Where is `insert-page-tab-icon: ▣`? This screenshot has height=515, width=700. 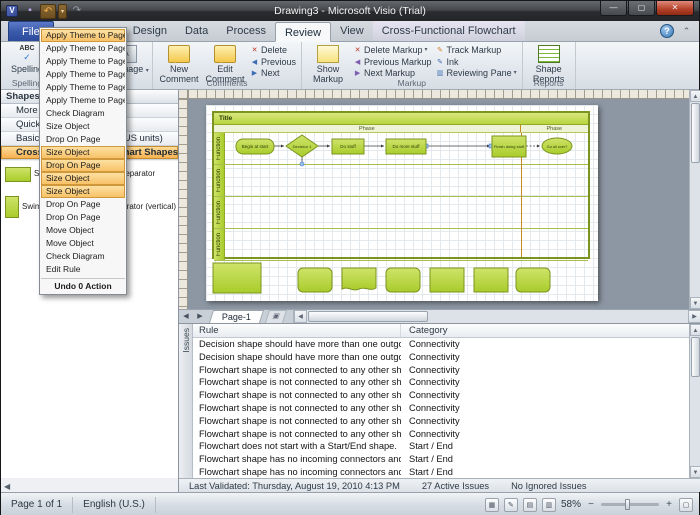
insert-page-tab-icon: ▣ is located at coordinates (276, 316).